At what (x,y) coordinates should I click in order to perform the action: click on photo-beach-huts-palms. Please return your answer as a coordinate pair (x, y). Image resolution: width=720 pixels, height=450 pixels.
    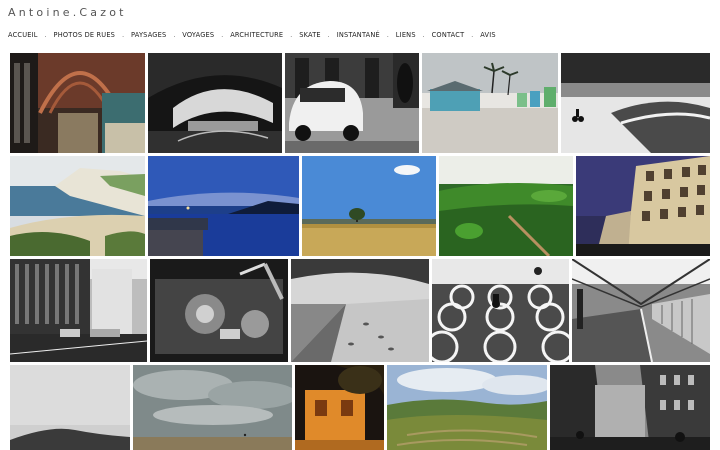
    Looking at the image, I should click on (490, 103).